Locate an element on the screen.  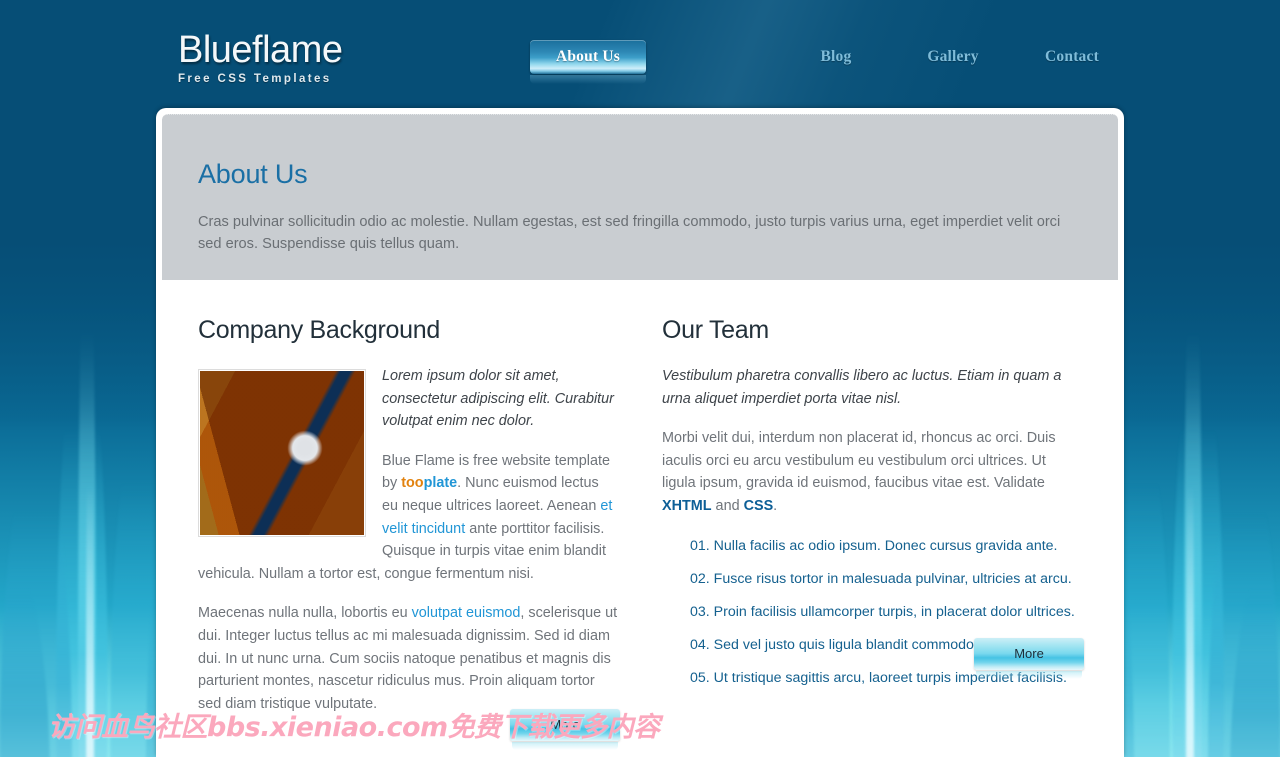
tooplate-link-too: too is located at coordinates (412, 483).